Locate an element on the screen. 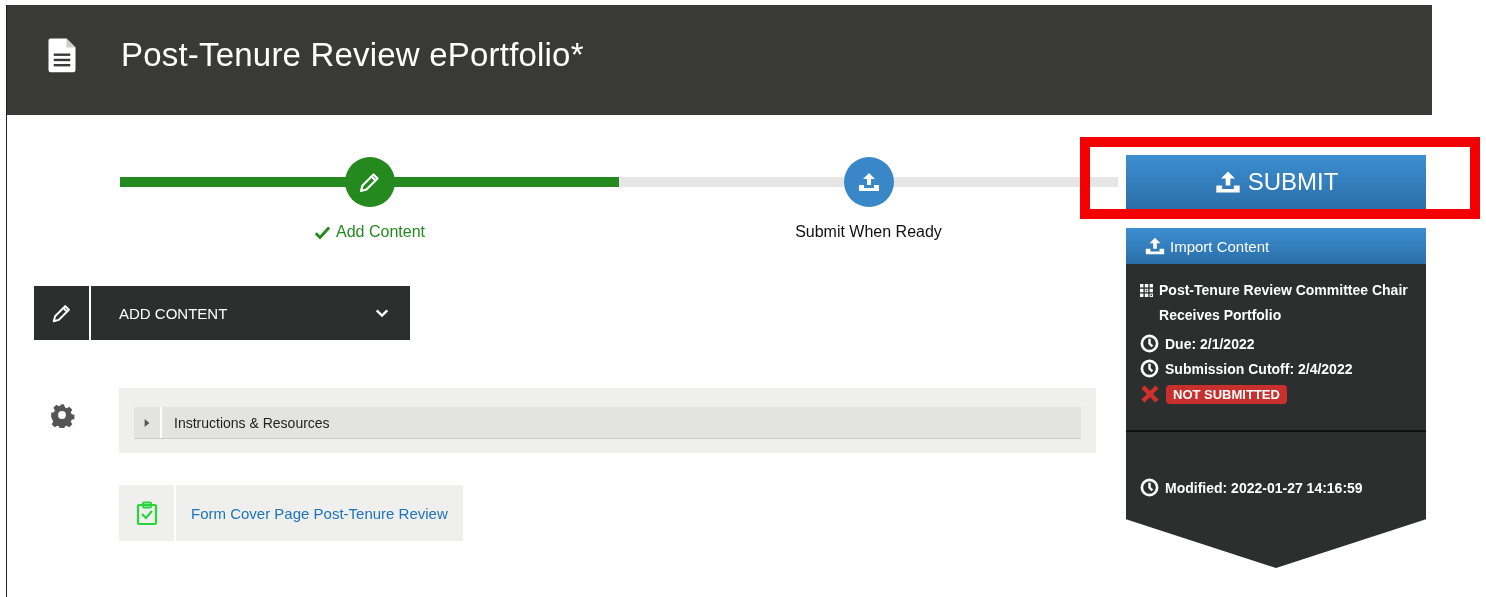 Image resolution: width=1486 pixels, height=597 pixels. pencil-button is located at coordinates (62, 313).